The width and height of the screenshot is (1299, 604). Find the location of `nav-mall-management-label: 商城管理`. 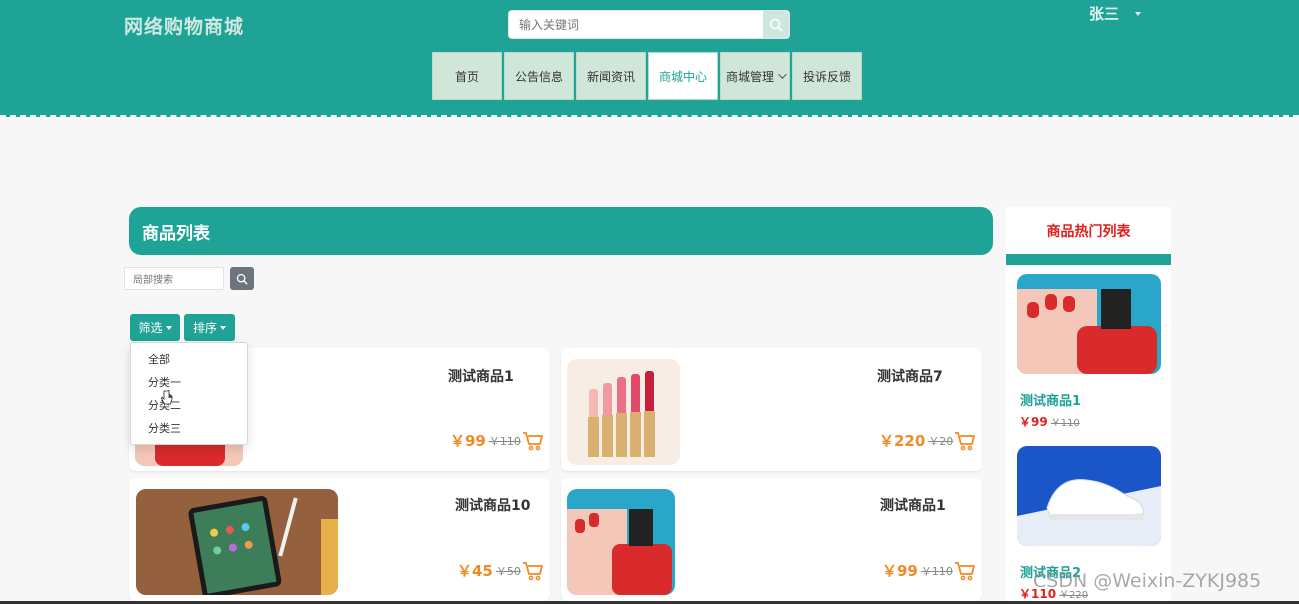

nav-mall-management-label: 商城管理 is located at coordinates (749, 76).